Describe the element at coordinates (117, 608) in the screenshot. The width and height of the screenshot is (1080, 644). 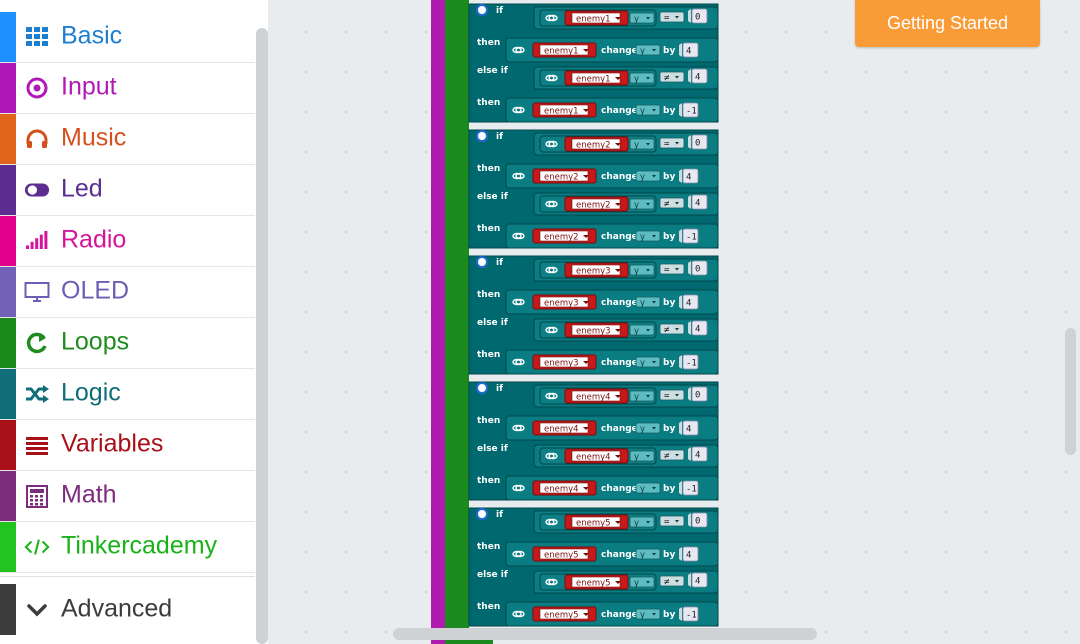
I see `category-label: Advanced` at that location.